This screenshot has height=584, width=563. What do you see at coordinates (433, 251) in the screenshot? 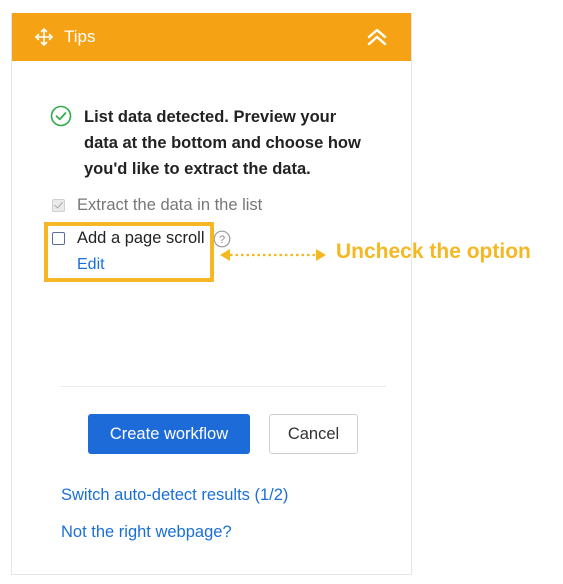
I see `annotation-text: Uncheck the option` at bounding box center [433, 251].